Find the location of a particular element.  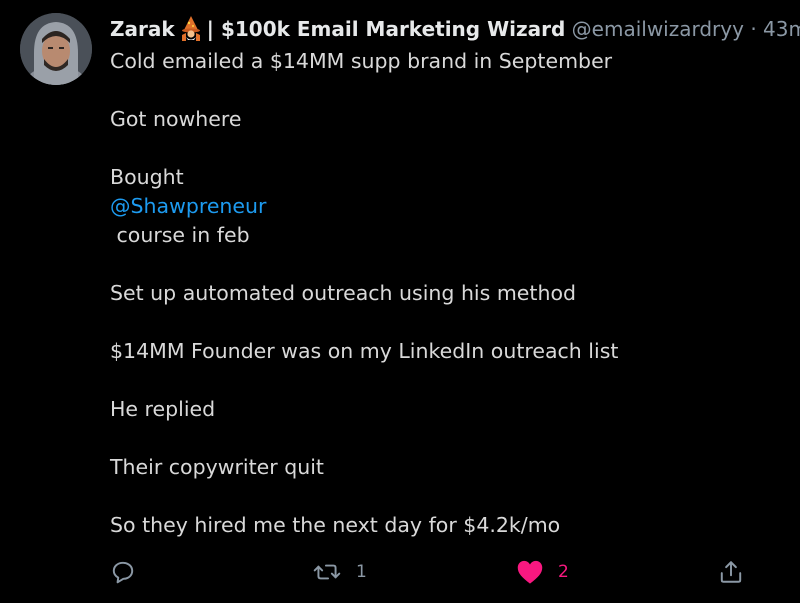

avatar-photo is located at coordinates (56, 49).